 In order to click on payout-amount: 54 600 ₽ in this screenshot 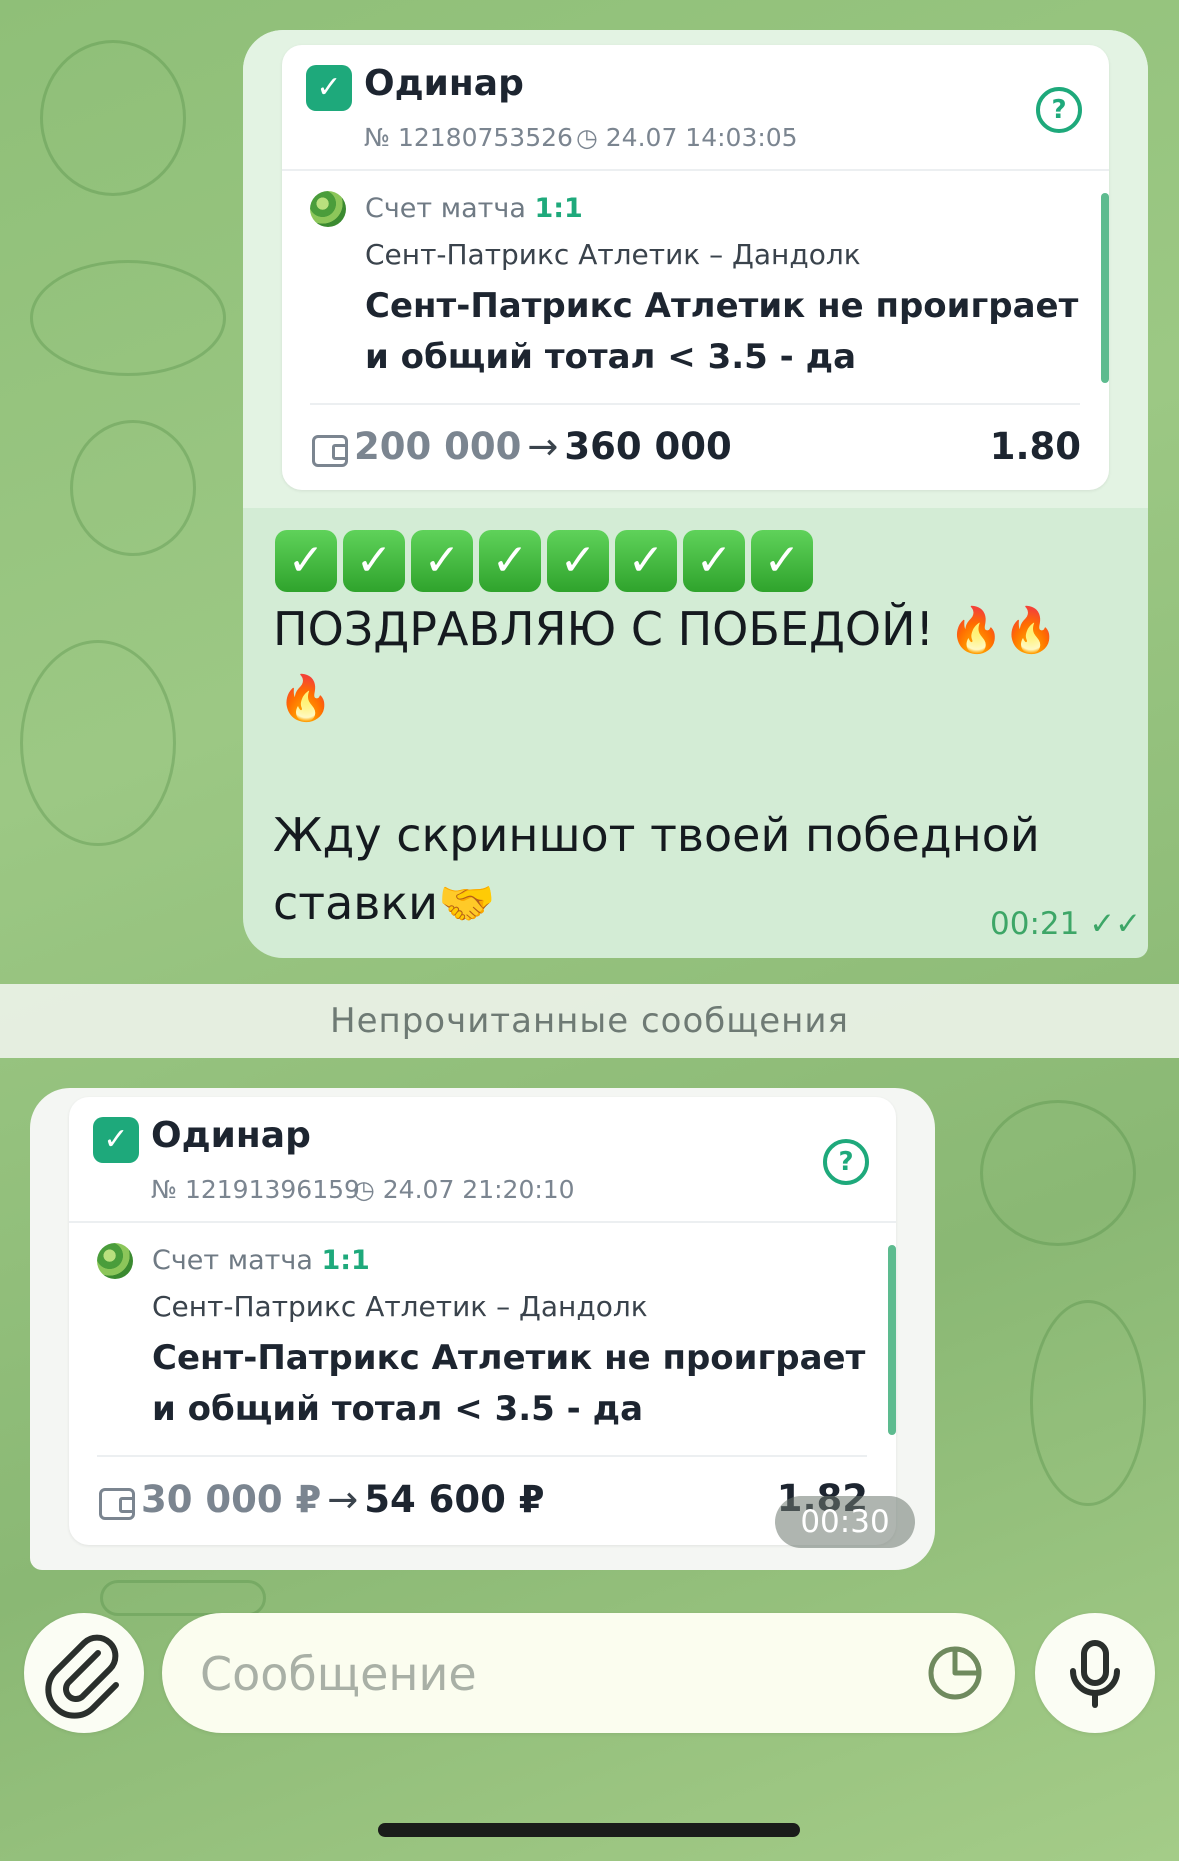, I will do `click(454, 1499)`.